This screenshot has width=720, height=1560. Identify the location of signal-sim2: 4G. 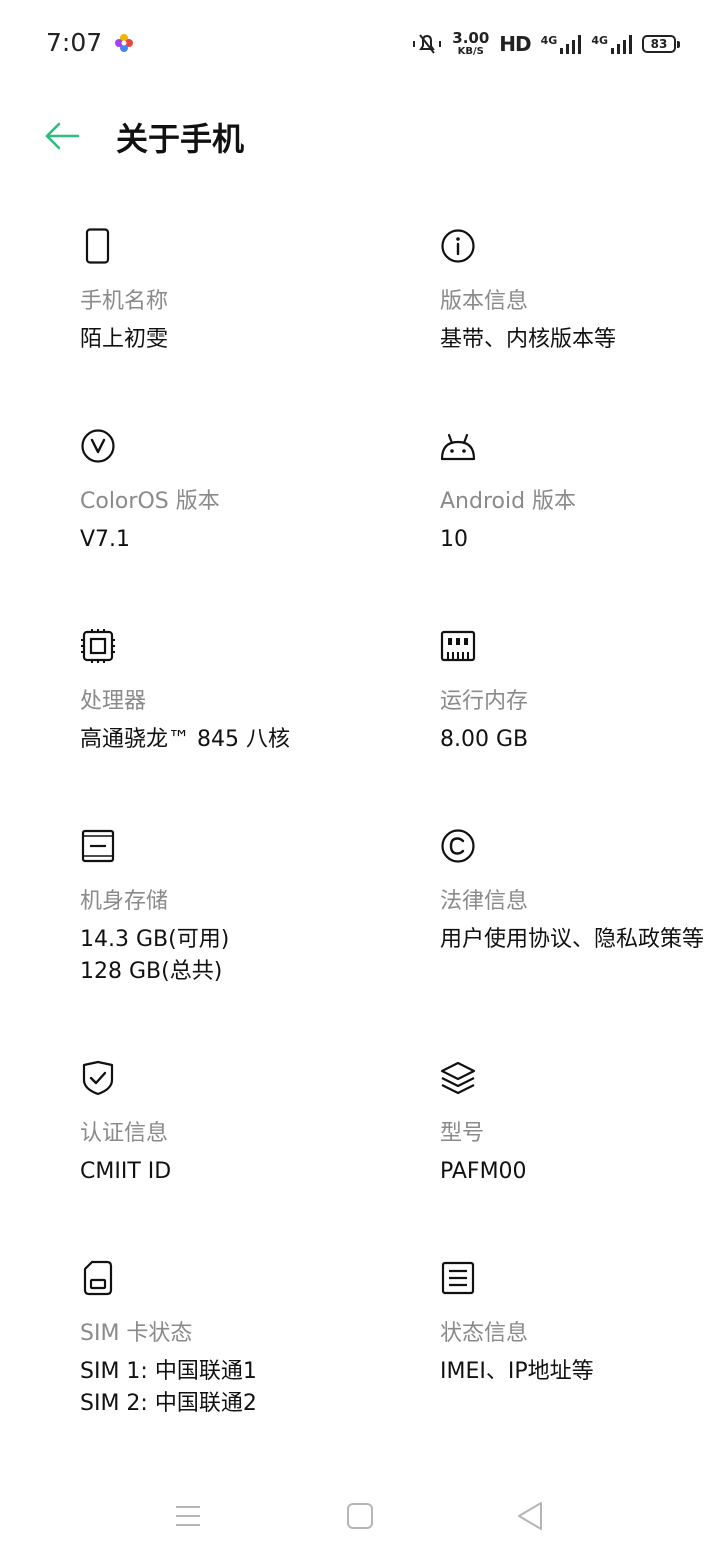
(611, 44).